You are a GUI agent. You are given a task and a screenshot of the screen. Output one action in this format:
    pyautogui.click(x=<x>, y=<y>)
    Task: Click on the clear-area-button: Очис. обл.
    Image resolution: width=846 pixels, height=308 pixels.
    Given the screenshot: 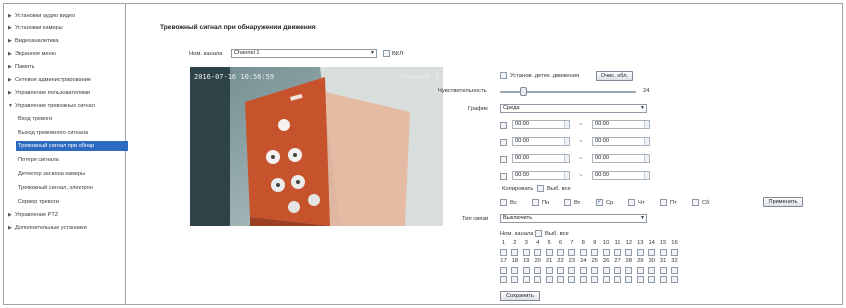 What is the action you would take?
    pyautogui.click(x=614, y=76)
    